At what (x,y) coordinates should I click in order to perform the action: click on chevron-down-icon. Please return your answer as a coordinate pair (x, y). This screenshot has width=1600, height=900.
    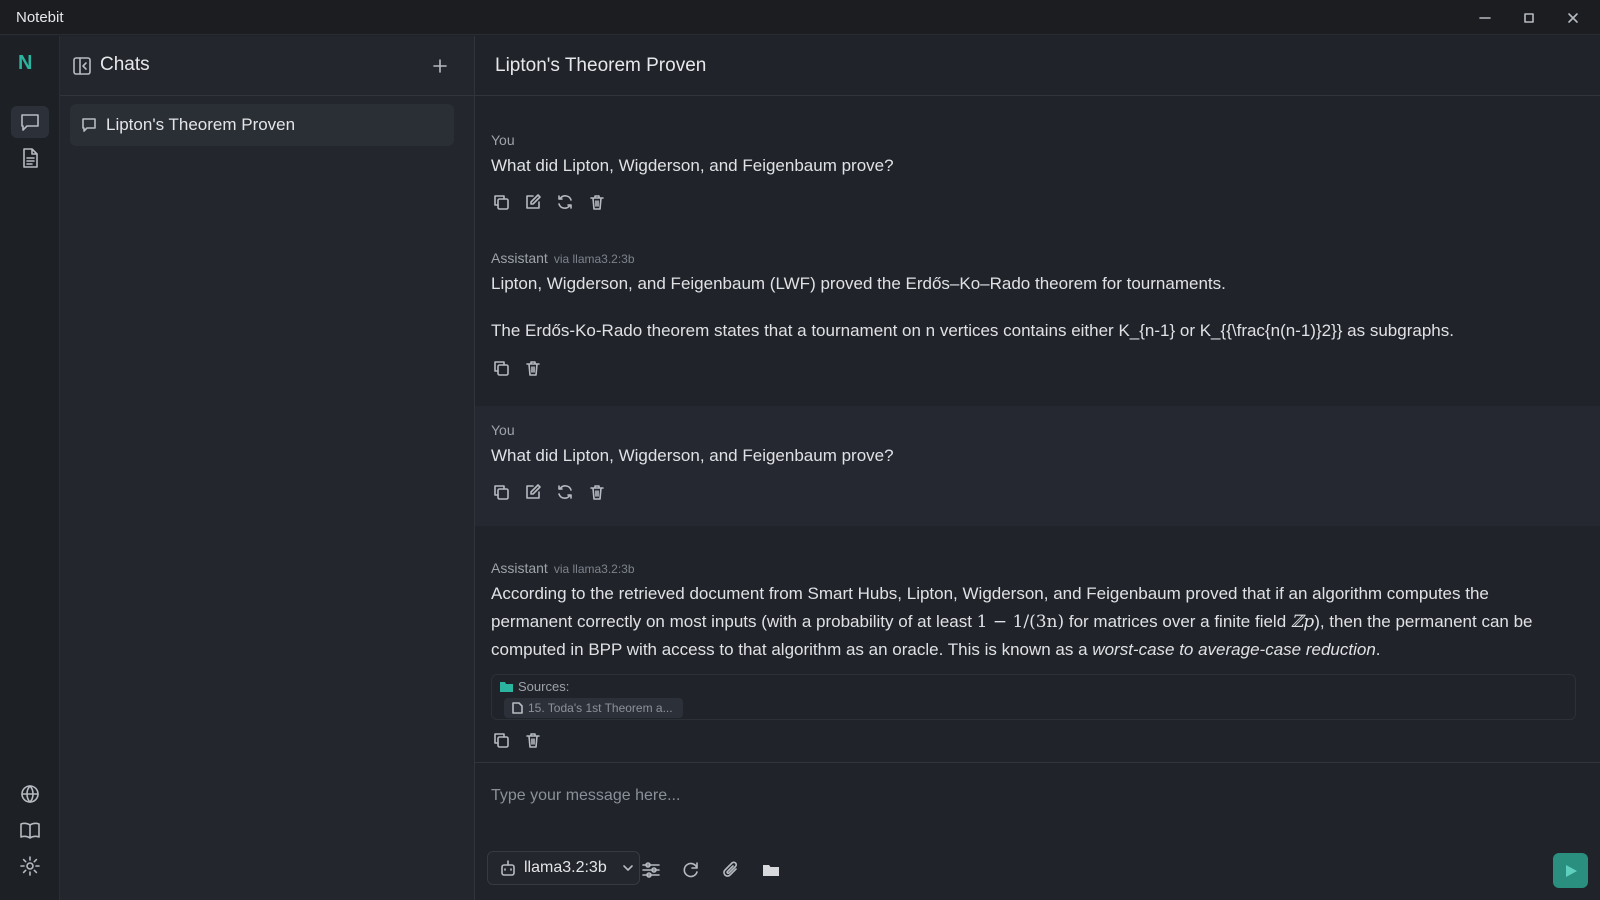
    Looking at the image, I should click on (627, 868).